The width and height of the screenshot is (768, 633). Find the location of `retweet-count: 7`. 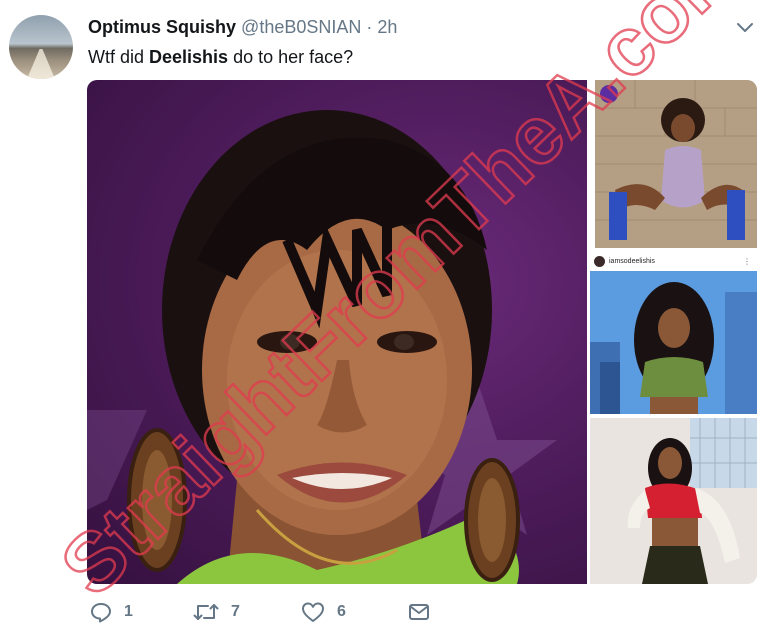

retweet-count: 7 is located at coordinates (235, 611).